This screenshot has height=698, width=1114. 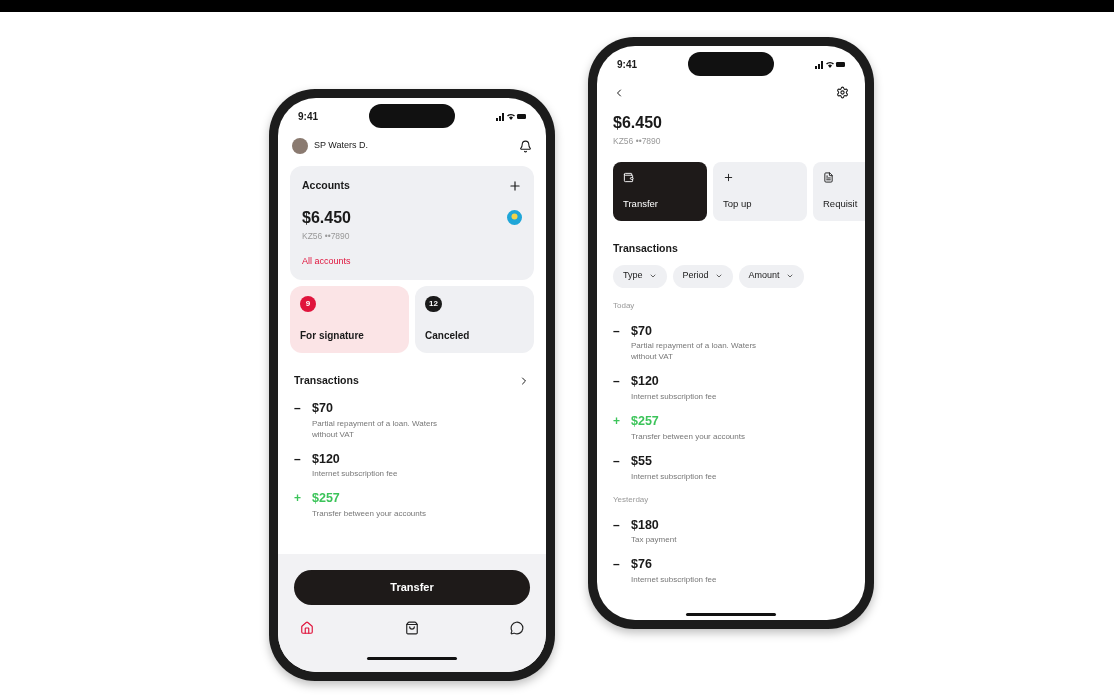 What do you see at coordinates (433, 304) in the screenshot?
I see `count-badge: 12` at bounding box center [433, 304].